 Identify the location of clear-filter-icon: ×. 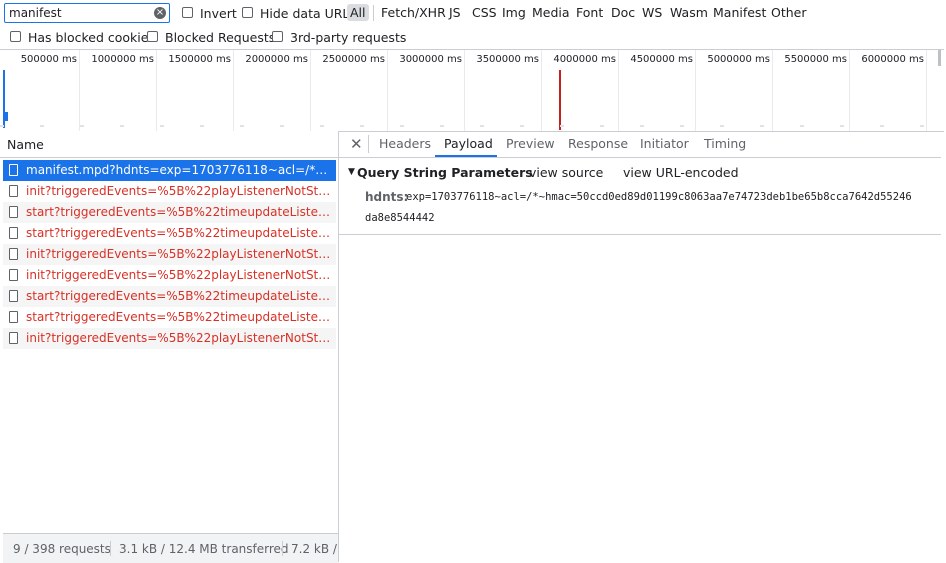
(160, 13).